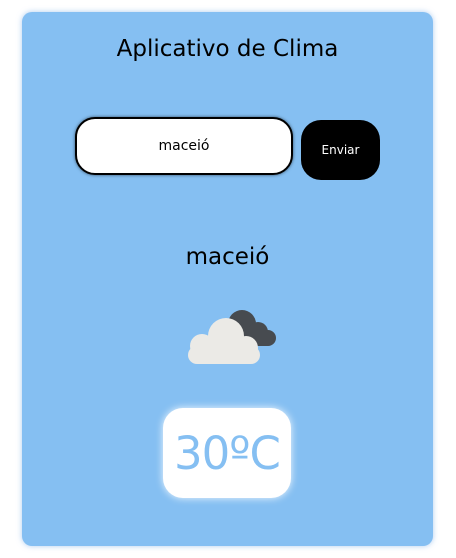  Describe the element at coordinates (227, 49) in the screenshot. I see `app-title: Aplicativo de Clima` at that location.